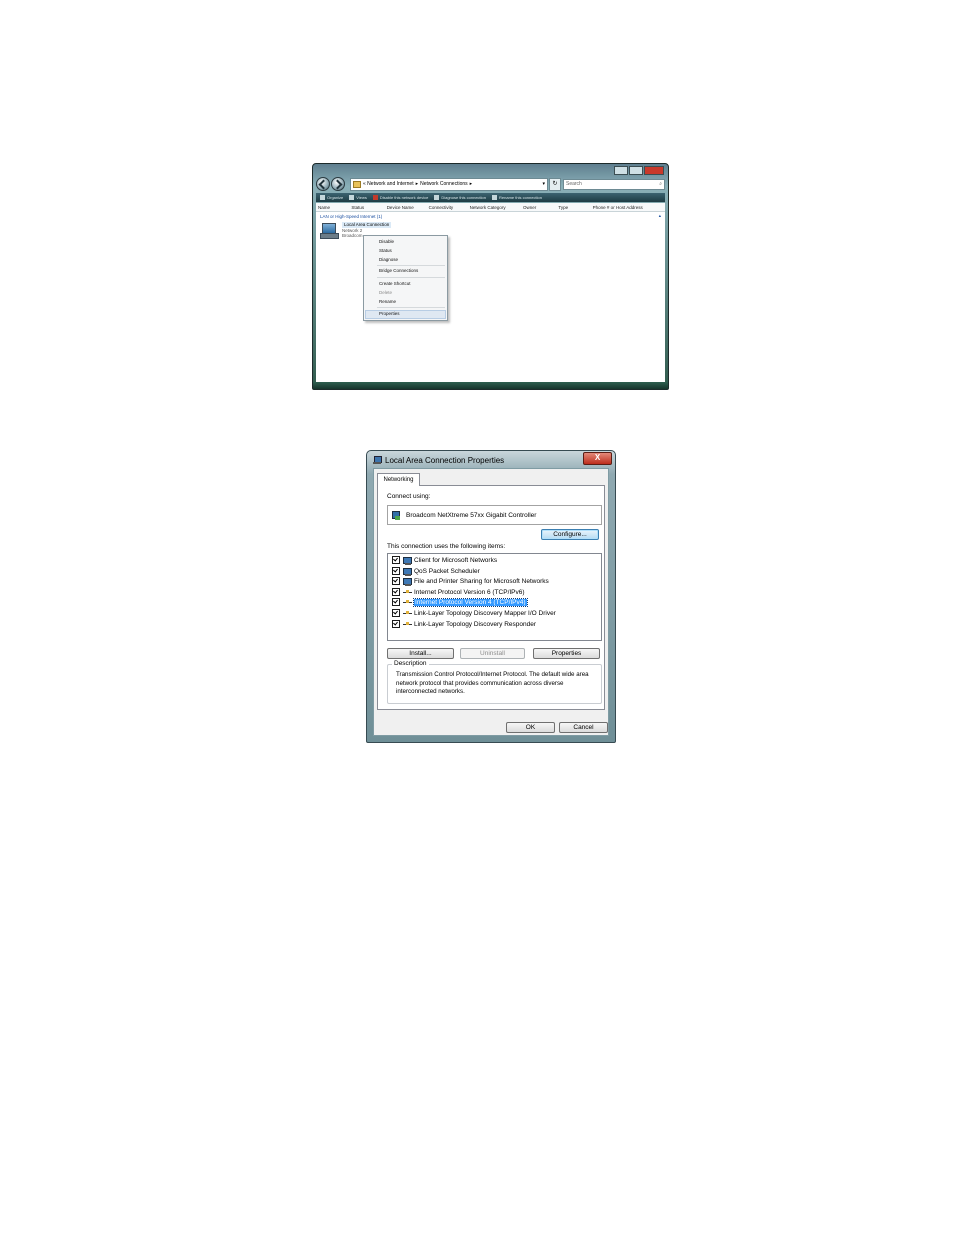 This screenshot has width=954, height=1235. I want to click on toolbar-rename: Rename this connection, so click(517, 197).